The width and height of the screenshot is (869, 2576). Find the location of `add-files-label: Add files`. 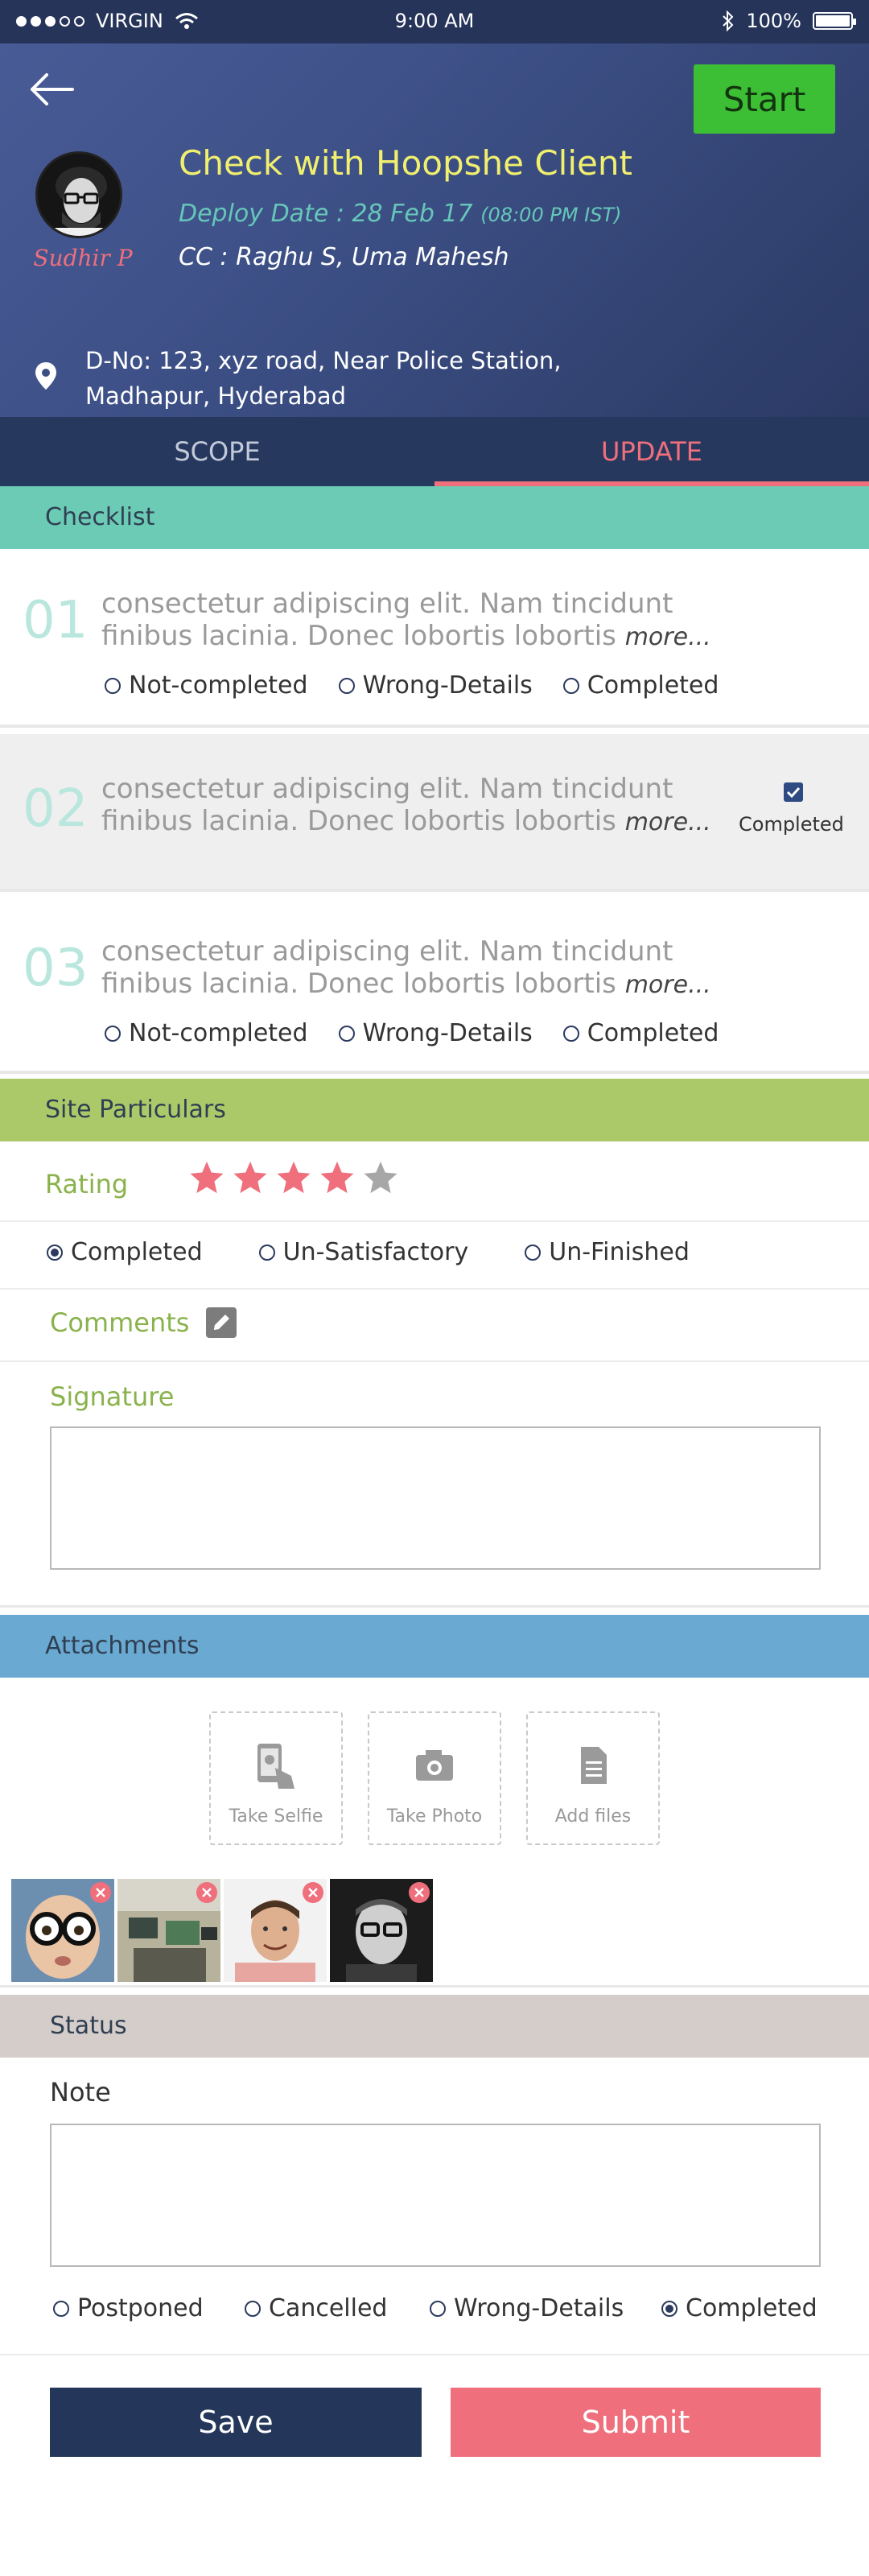

add-files-label: Add files is located at coordinates (593, 1816).